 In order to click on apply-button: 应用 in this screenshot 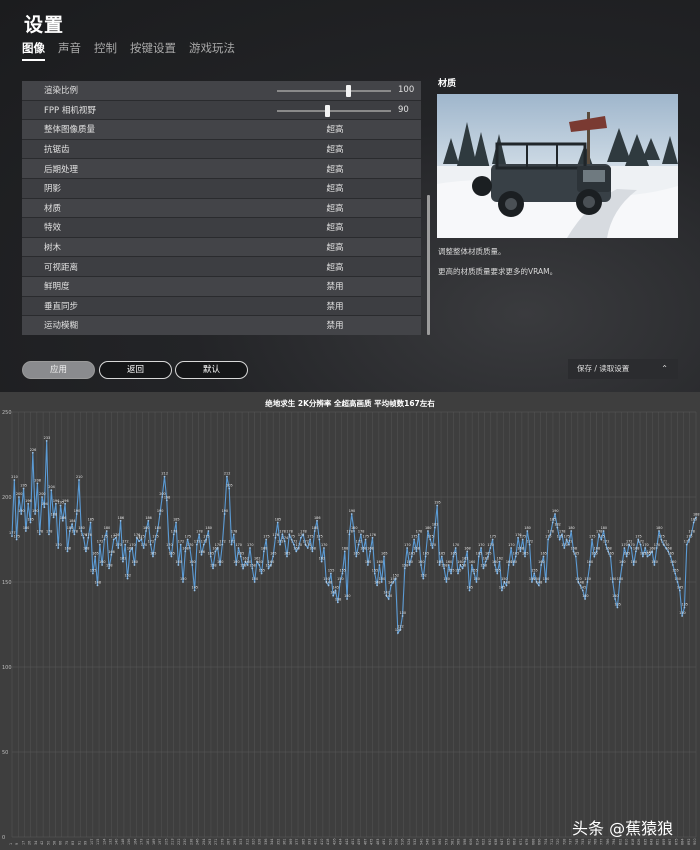, I will do `click(58, 370)`.